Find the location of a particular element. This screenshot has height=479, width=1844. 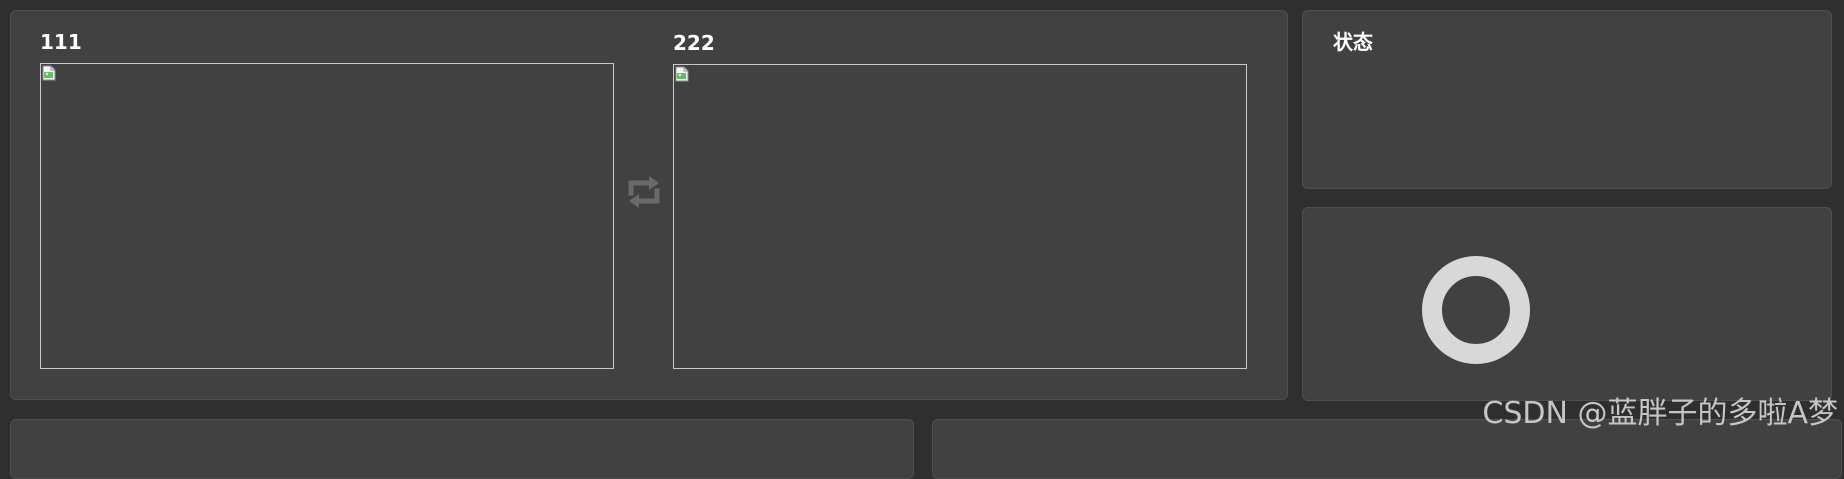

status-panel: 状态 is located at coordinates (1567, 99).